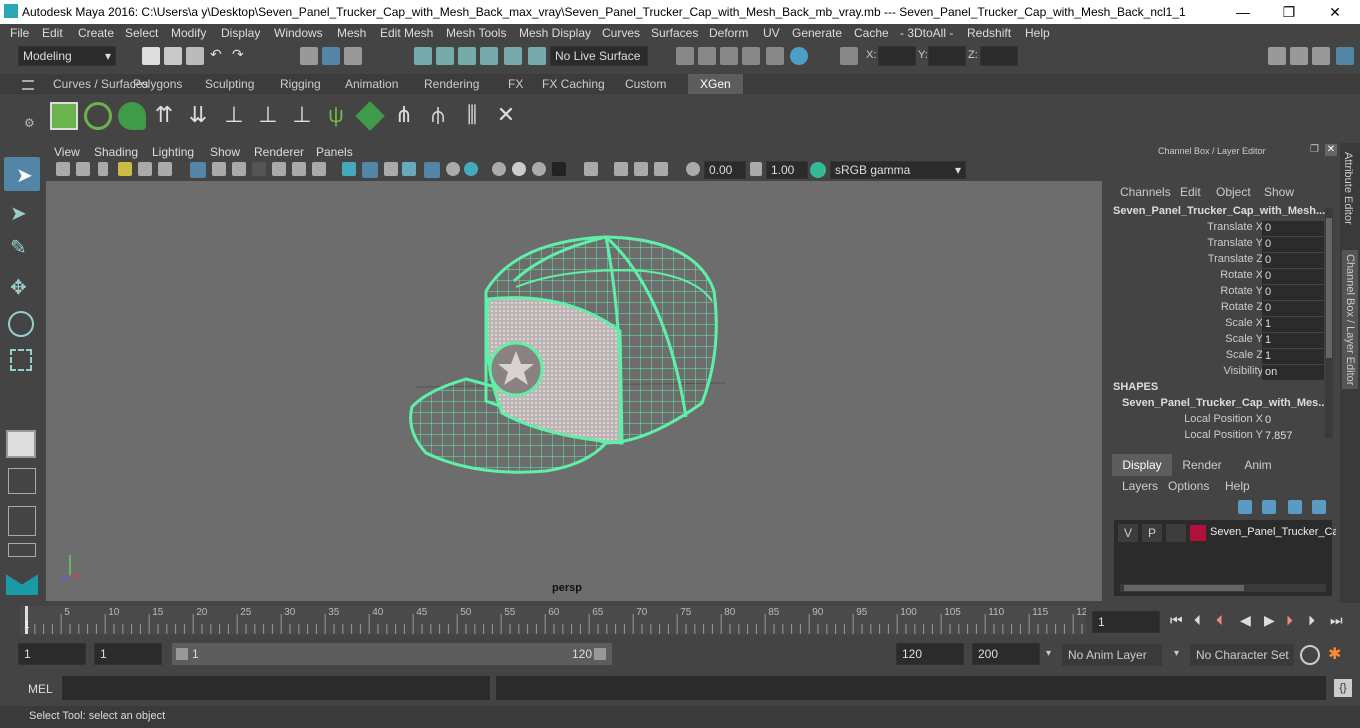  I want to click on layer-row: V P Seven_Panel_Trucker_Cap, so click(1227, 533).